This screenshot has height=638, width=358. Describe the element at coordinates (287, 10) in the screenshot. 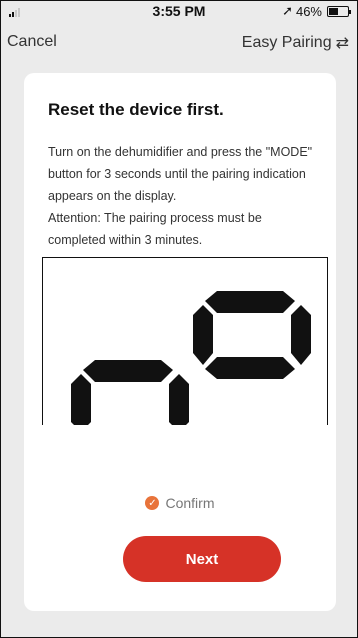

I see `location-arrow-icon: ➚` at that location.